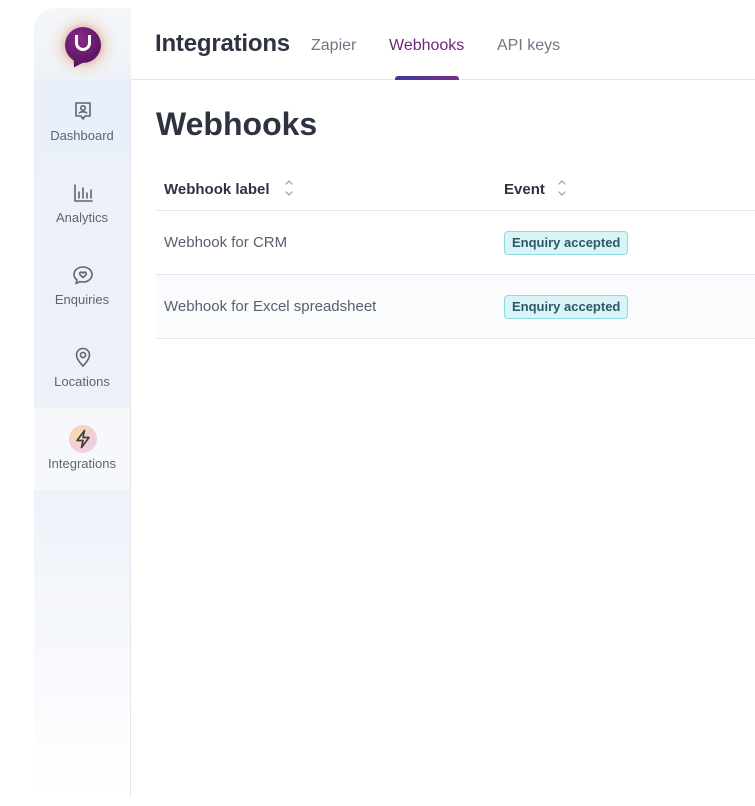  I want to click on sidebar-item-analytics: Analytics, so click(82, 203).